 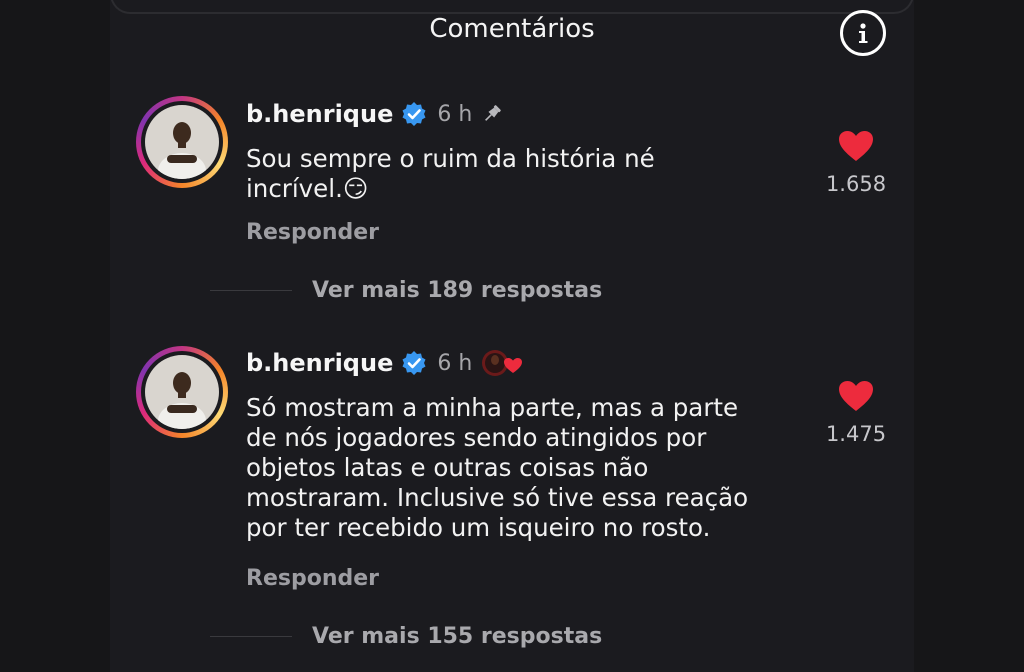 What do you see at coordinates (856, 413) in the screenshot?
I see `like-button: 1.475` at bounding box center [856, 413].